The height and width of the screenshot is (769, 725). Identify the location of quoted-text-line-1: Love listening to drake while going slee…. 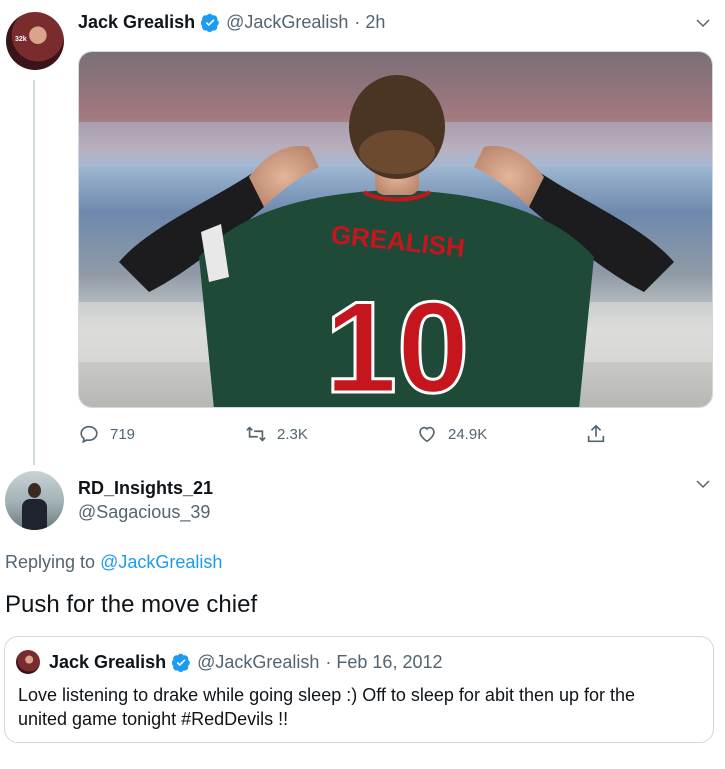
(327, 695).